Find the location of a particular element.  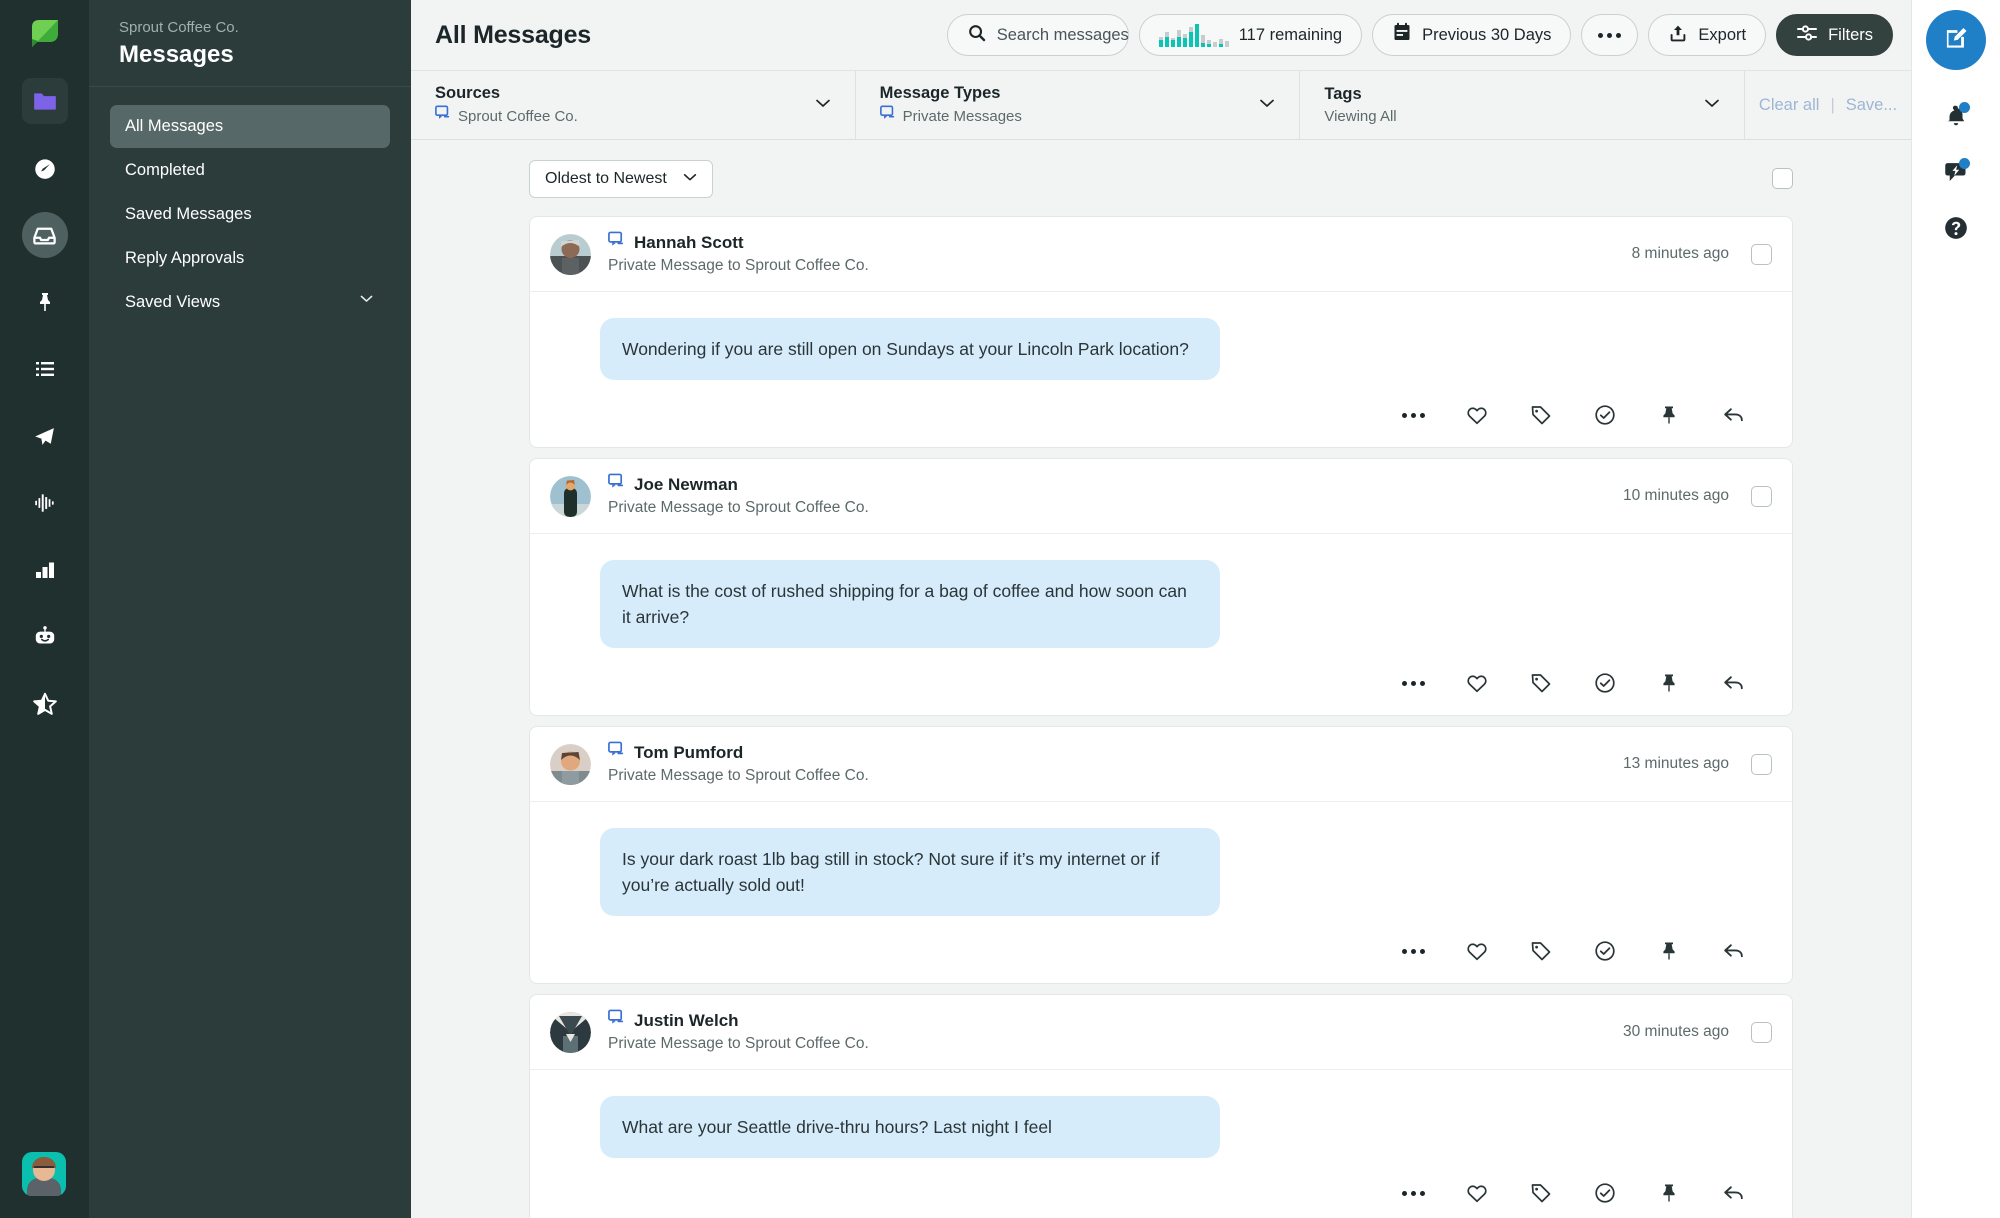

rail-item-reviews is located at coordinates (45, 704).